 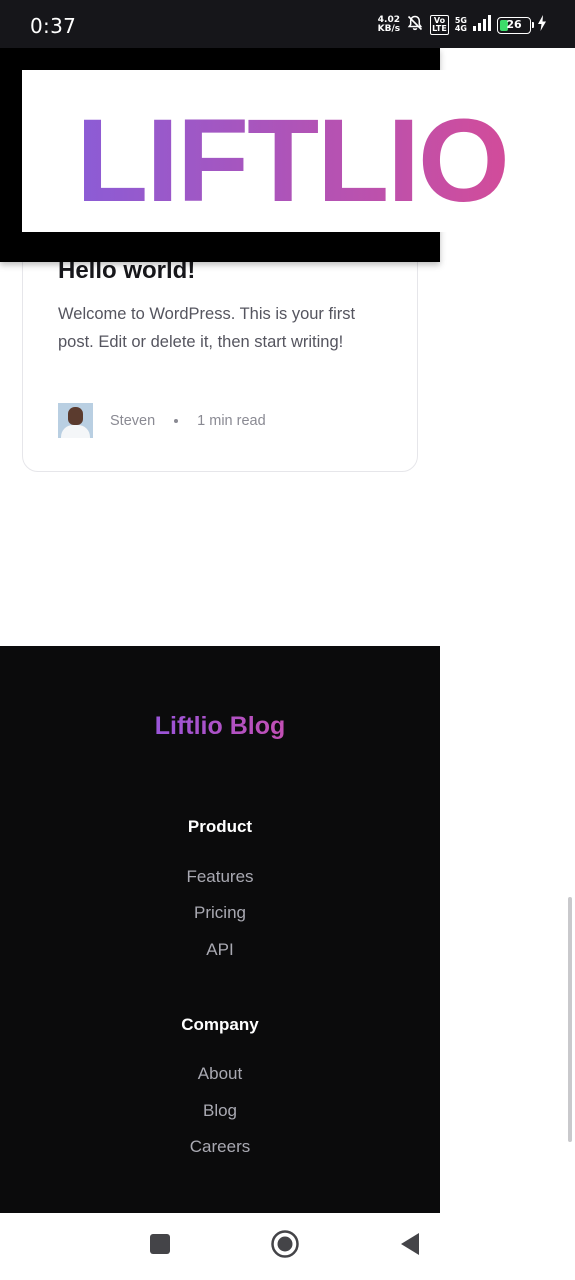 I want to click on page-scrollbar, so click(x=570, y=1019).